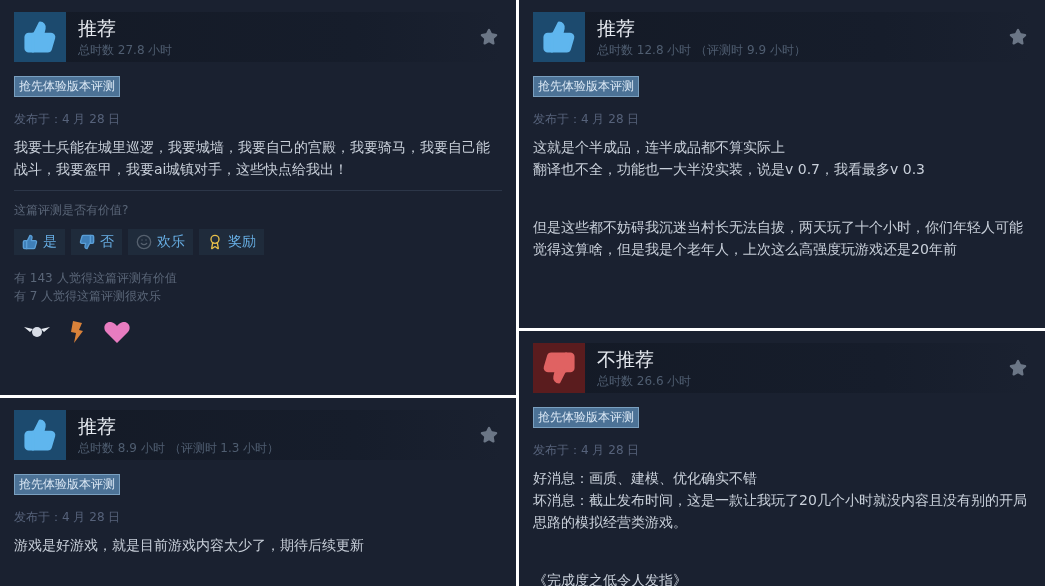 The height and width of the screenshot is (586, 1045). Describe the element at coordinates (702, 50) in the screenshot. I see `playtime-text: 总时数 12.8 小时 （评测时 9.9 小时）` at that location.